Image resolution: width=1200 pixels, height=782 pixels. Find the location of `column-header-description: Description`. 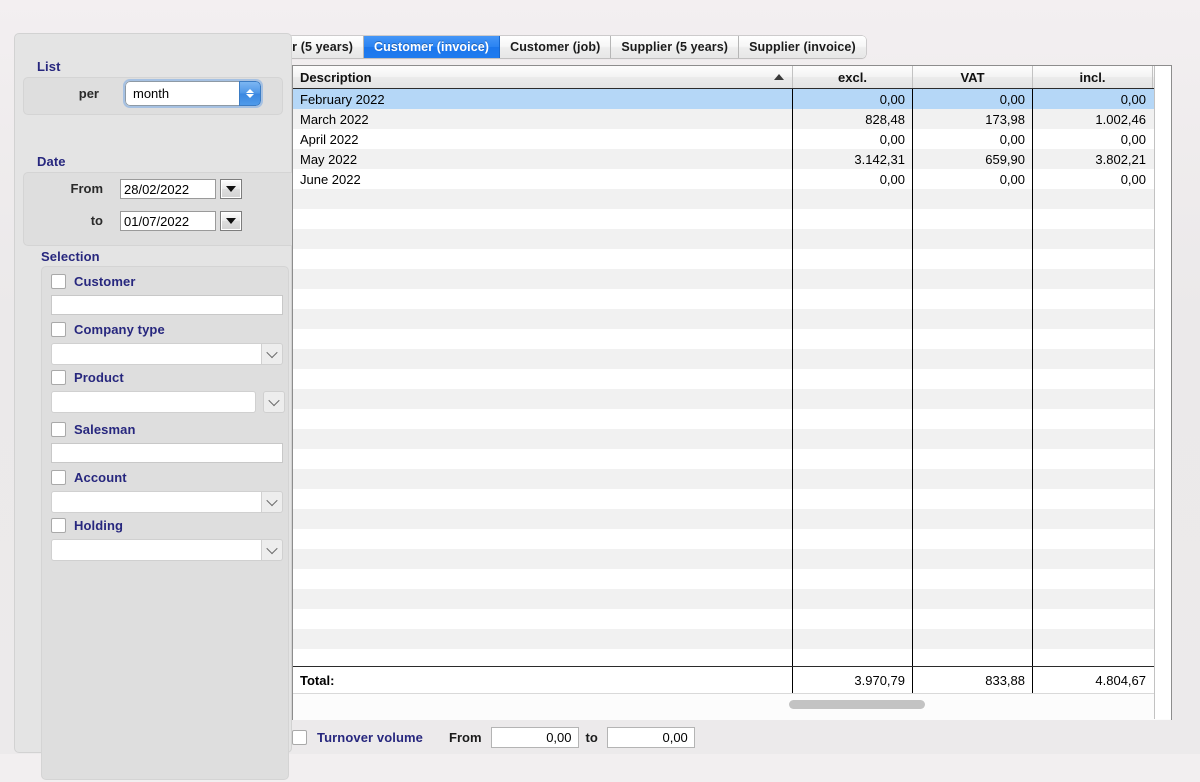

column-header-description: Description is located at coordinates (543, 77).